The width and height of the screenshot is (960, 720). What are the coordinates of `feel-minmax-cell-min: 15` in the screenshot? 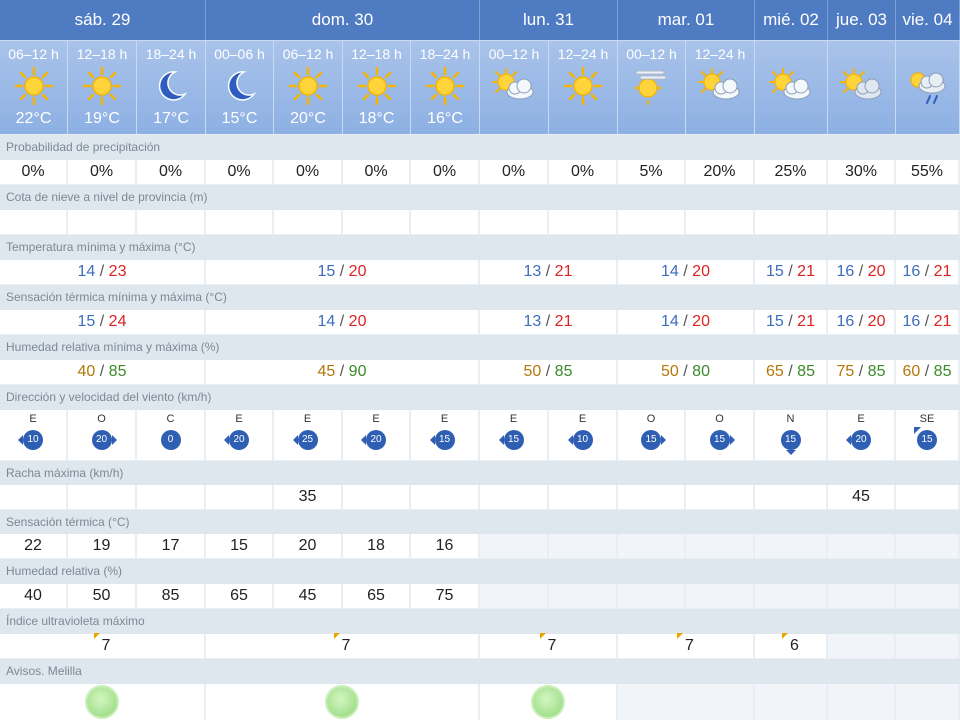 It's located at (86, 321).